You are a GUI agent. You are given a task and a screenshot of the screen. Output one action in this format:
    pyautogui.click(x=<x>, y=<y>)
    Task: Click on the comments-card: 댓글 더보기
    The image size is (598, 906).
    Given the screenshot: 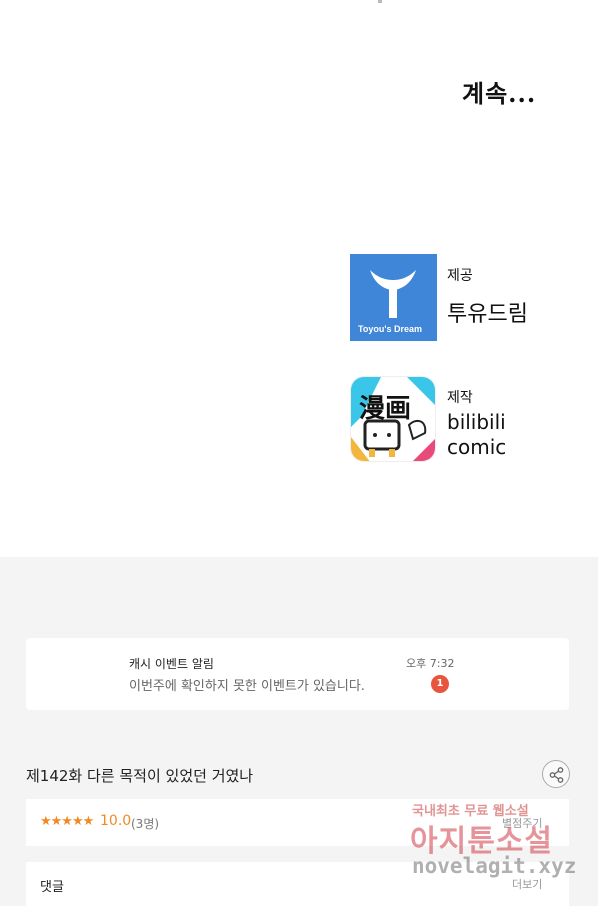 What is the action you would take?
    pyautogui.click(x=297, y=884)
    